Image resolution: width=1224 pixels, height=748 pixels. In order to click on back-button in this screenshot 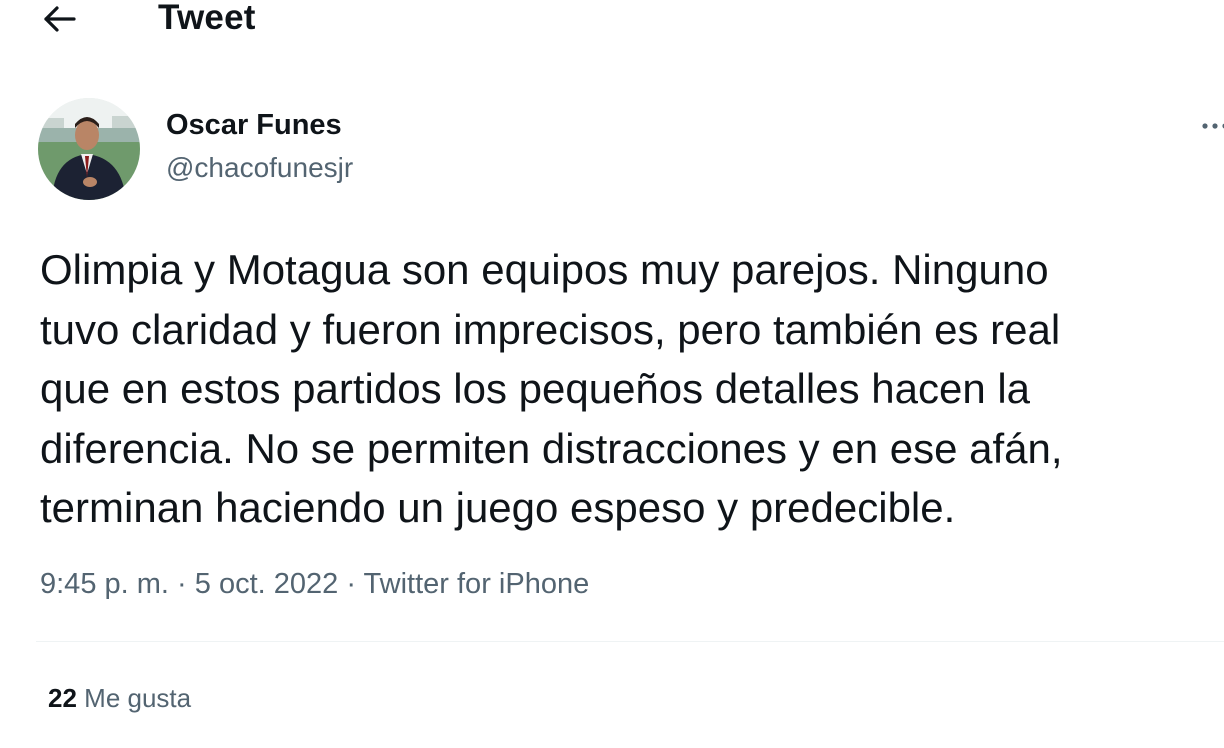, I will do `click(60, 19)`.